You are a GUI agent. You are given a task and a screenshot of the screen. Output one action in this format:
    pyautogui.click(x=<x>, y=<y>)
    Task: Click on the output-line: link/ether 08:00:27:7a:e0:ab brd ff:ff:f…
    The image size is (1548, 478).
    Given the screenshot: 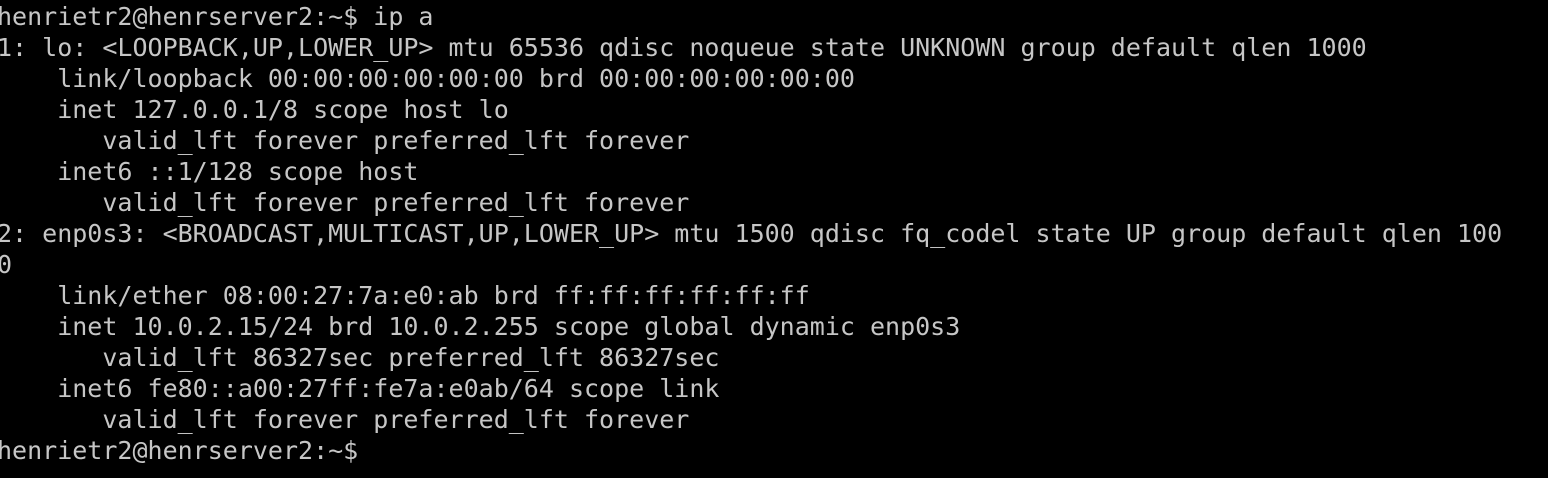 What is the action you would take?
    pyautogui.click(x=405, y=295)
    